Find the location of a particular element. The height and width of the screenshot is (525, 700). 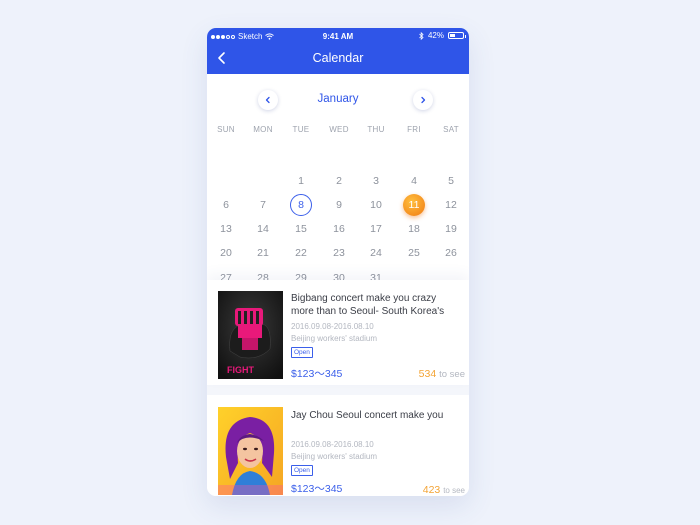

day-cell: 14 is located at coordinates (263, 229).